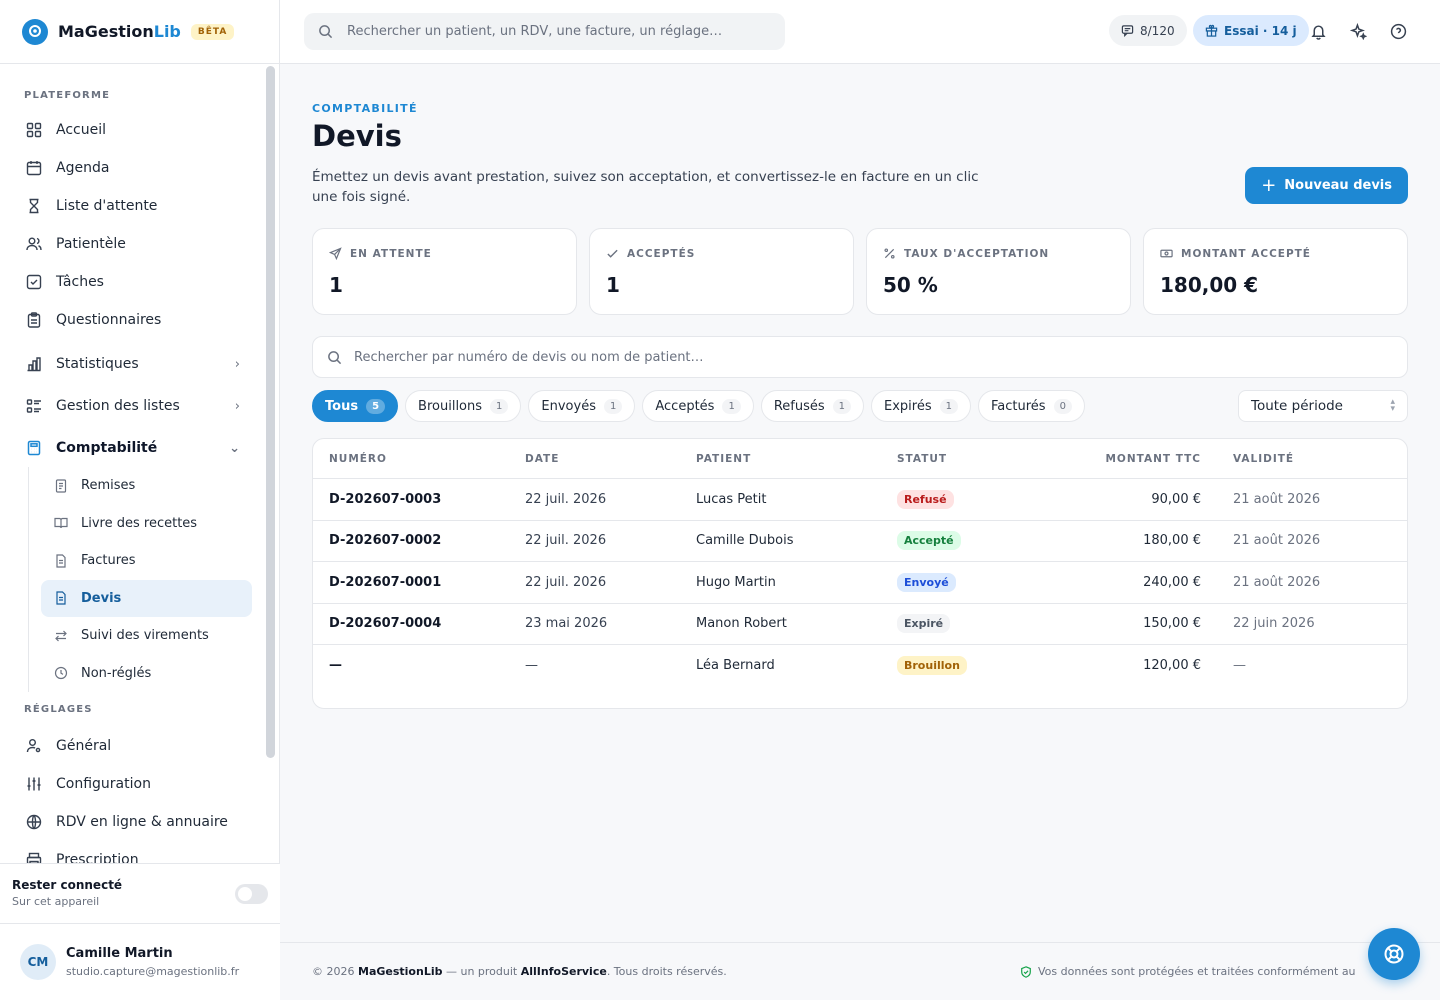  What do you see at coordinates (1269, 185) in the screenshot?
I see `plus-icon: +` at bounding box center [1269, 185].